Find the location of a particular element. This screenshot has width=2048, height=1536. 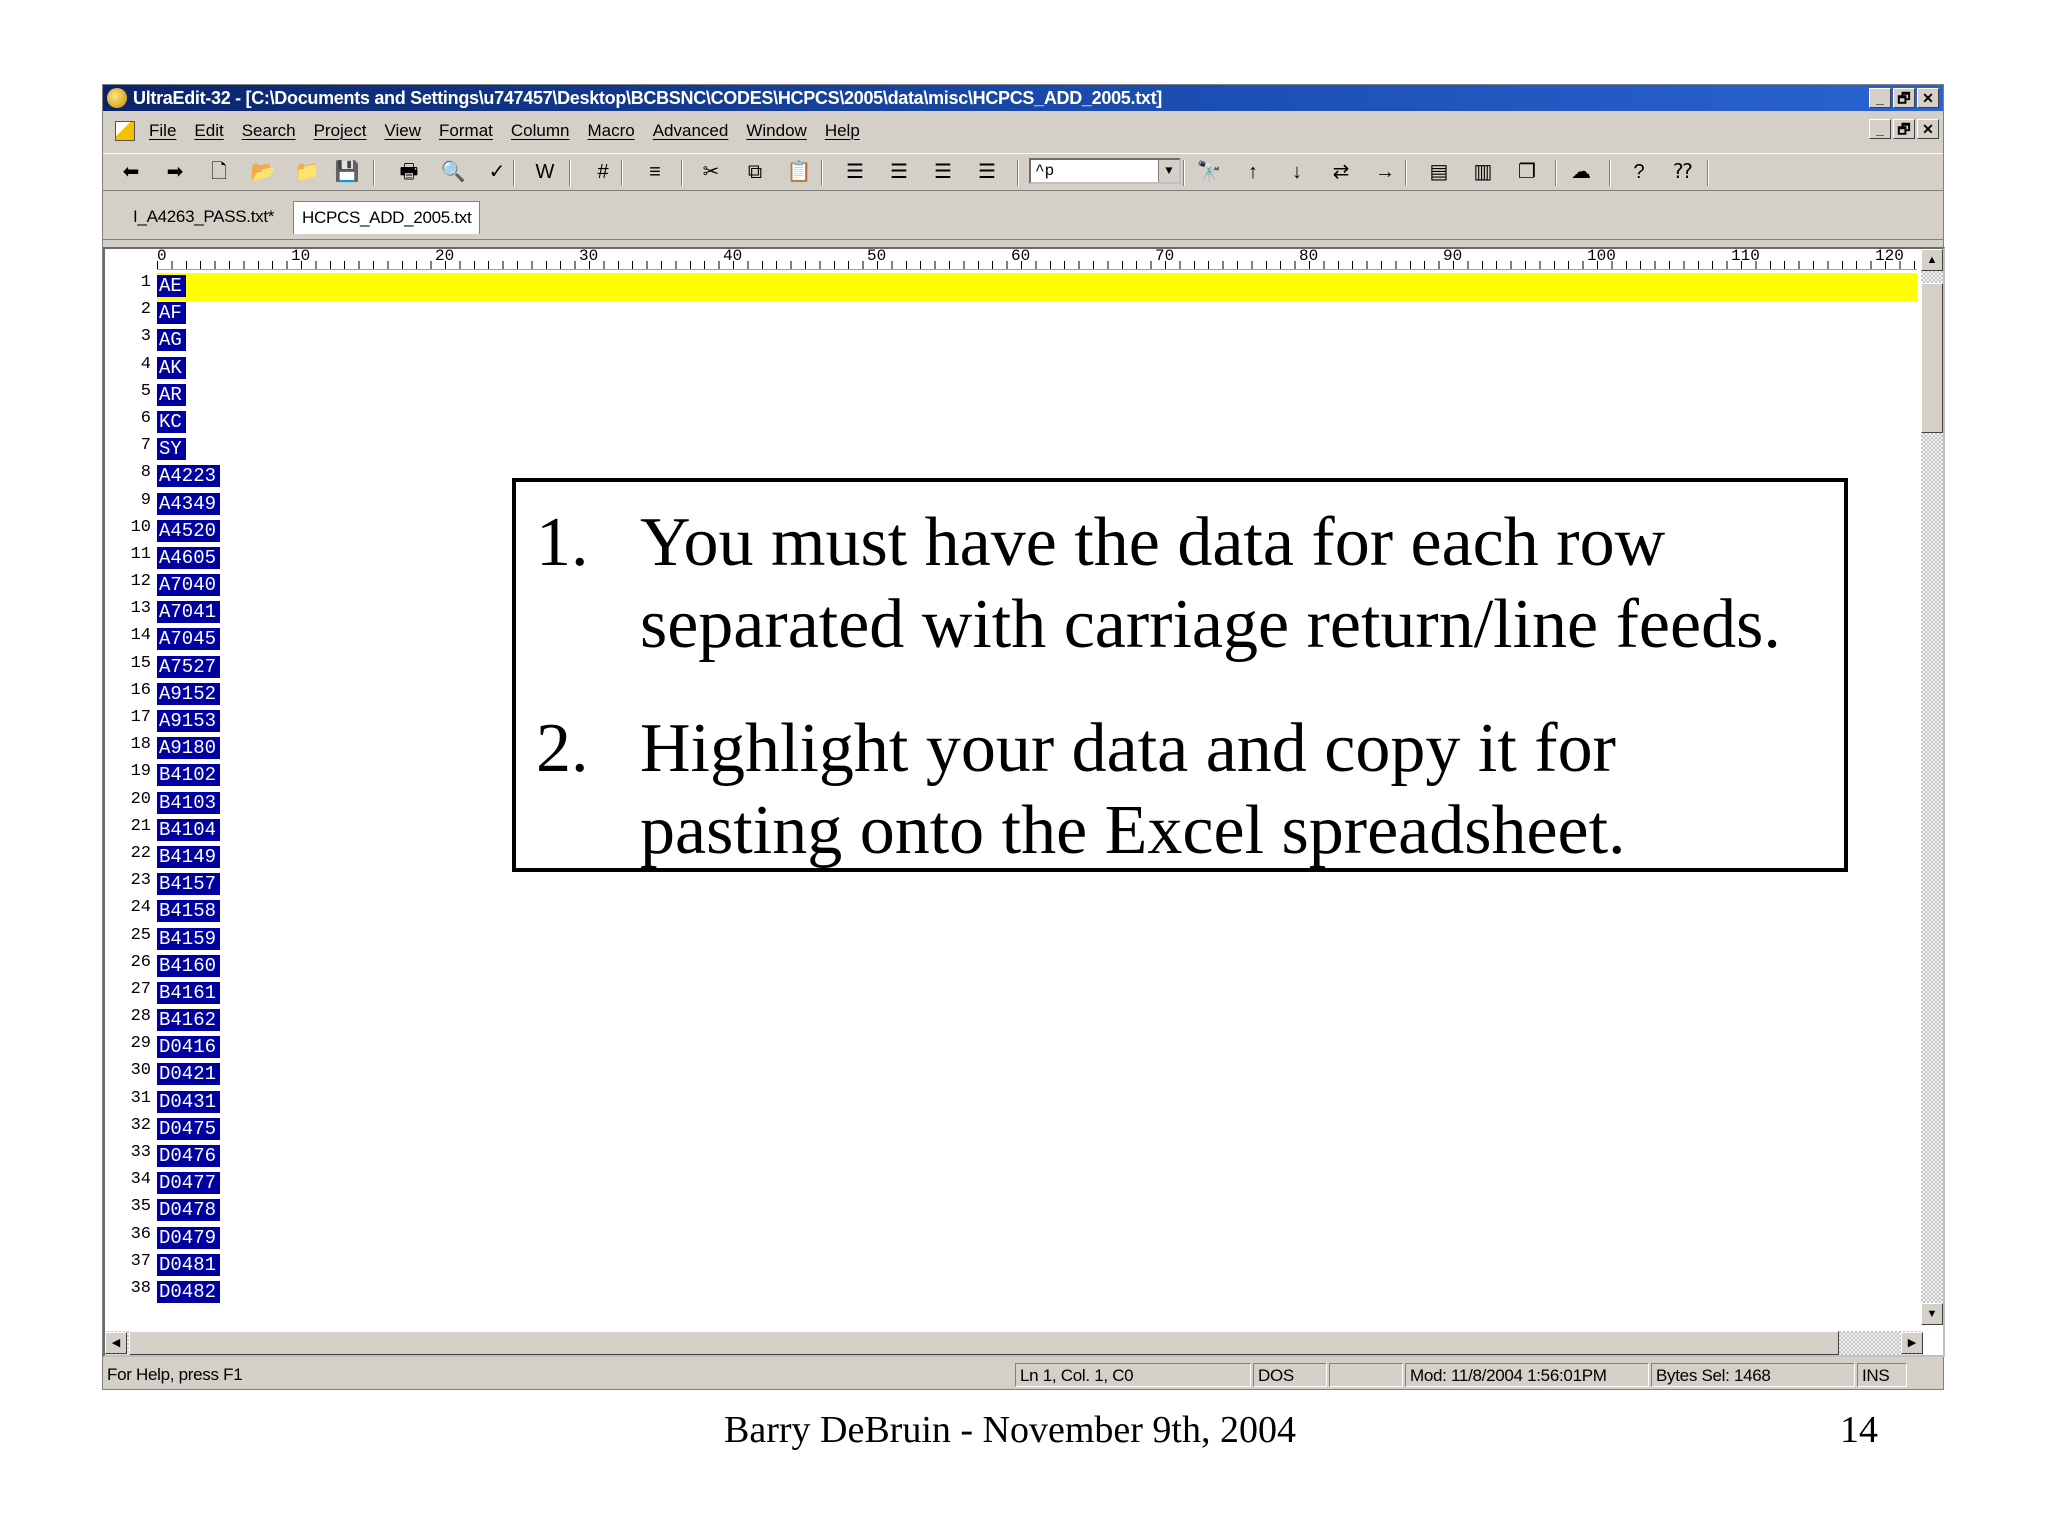

find-next-icon: ↓ is located at coordinates (1297, 172).